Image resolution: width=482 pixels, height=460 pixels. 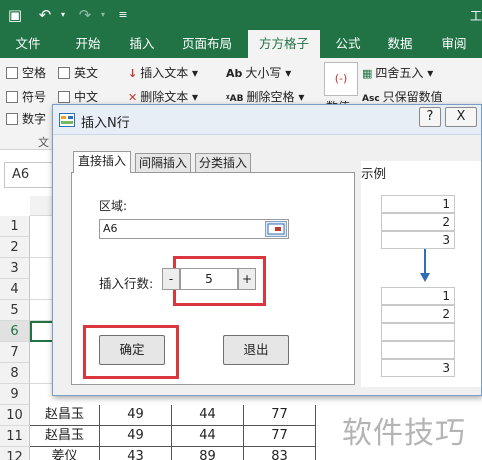 I want to click on checkbox-english: 英文, so click(x=78, y=72).